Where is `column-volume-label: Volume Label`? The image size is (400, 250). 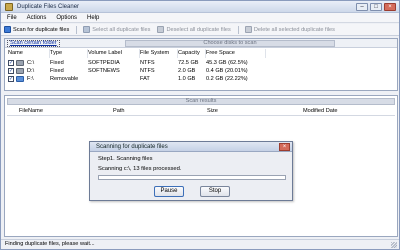 column-volume-label: Volume Label is located at coordinates (114, 53).